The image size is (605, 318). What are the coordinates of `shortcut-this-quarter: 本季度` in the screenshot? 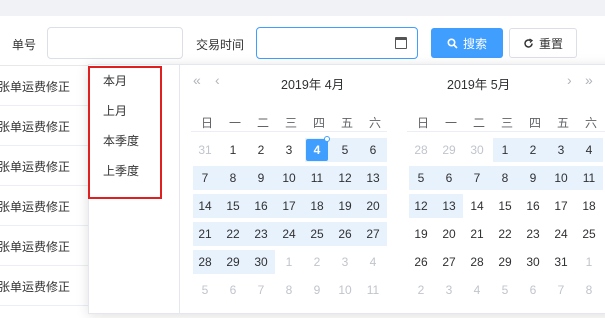 It's located at (121, 140).